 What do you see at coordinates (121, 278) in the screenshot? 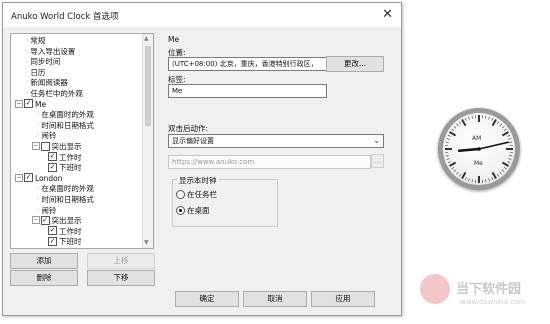
I see `move-down-button: 下移` at bounding box center [121, 278].